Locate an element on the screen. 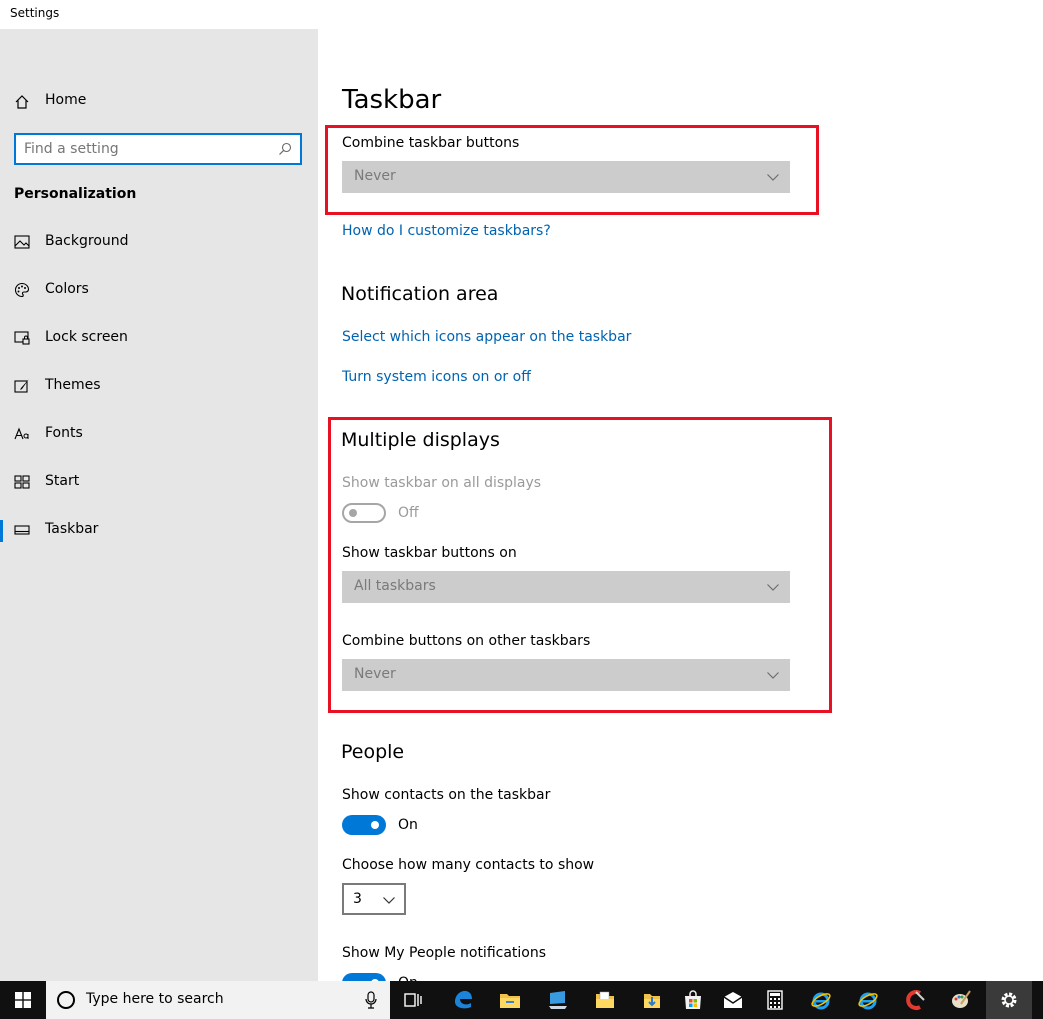 The image size is (1043, 1019). sidebar-item-label: Taskbar is located at coordinates (72, 529).